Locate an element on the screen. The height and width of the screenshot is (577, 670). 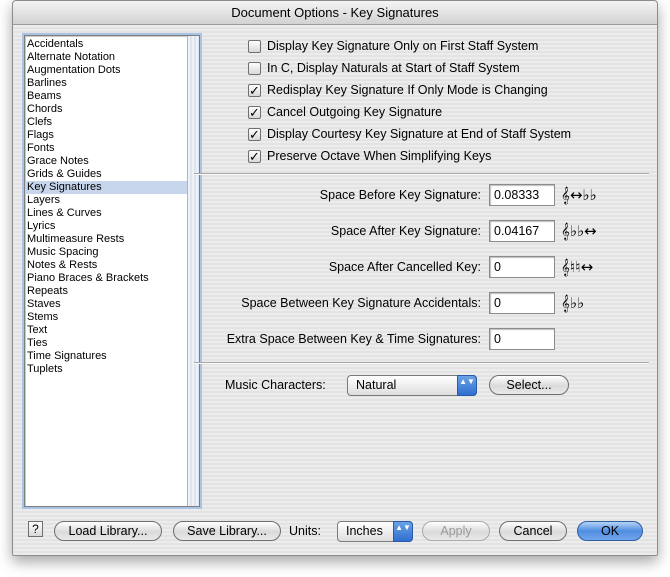
spacing-field-row: Space After Key Signature: 0.04167 𝄞♭♭↔ is located at coordinates (408, 232).